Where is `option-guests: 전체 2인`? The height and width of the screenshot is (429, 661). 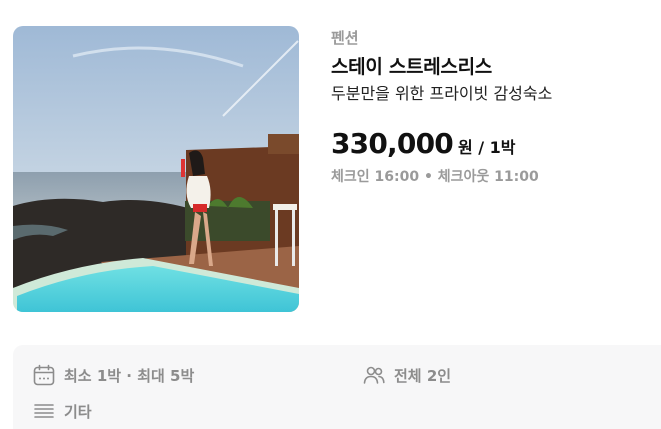 option-guests: 전체 2인 is located at coordinates (406, 375).